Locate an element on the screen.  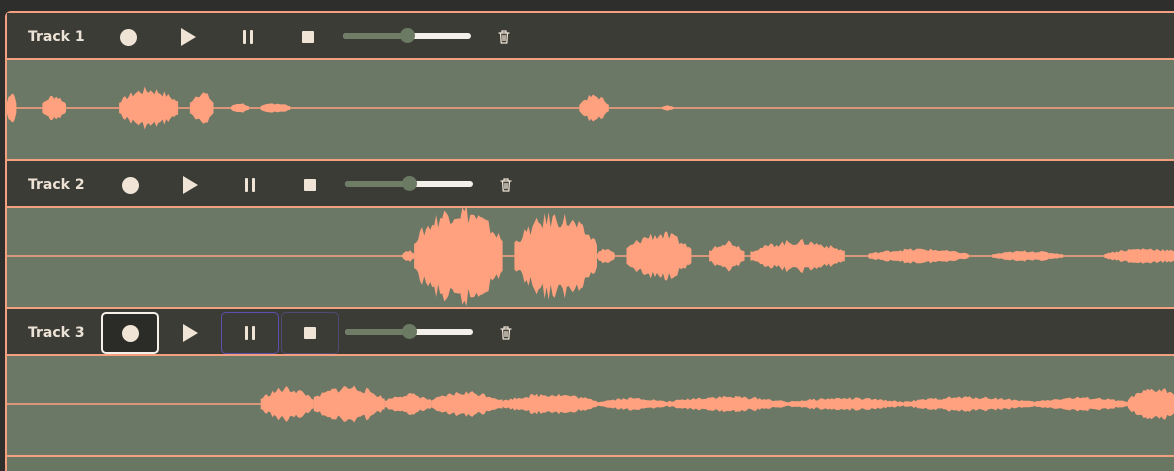
track-toolbar: Track 2 is located at coordinates (590, 184).